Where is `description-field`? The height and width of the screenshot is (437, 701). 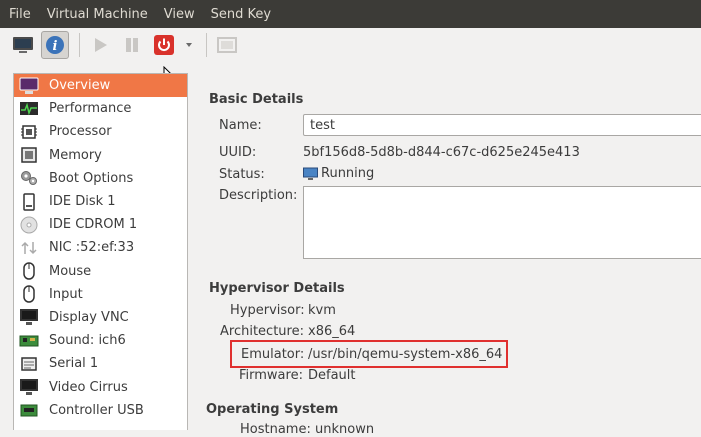
description-field is located at coordinates (502, 222).